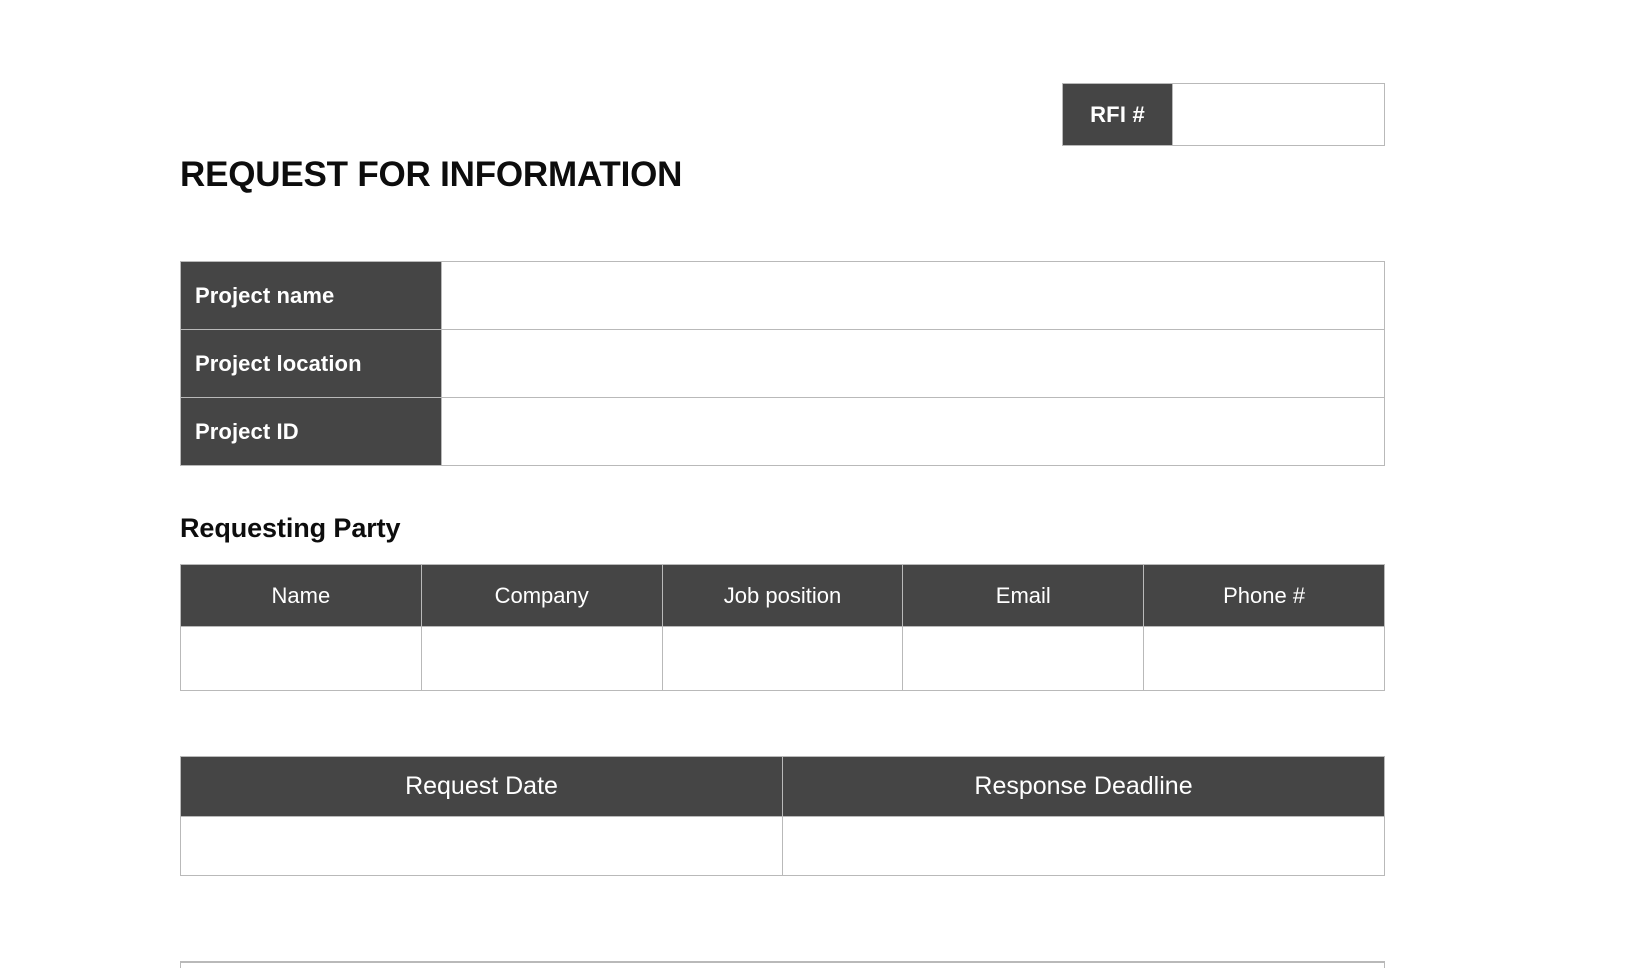  What do you see at coordinates (290, 528) in the screenshot?
I see `requesting-party-heading: Requesting Party` at bounding box center [290, 528].